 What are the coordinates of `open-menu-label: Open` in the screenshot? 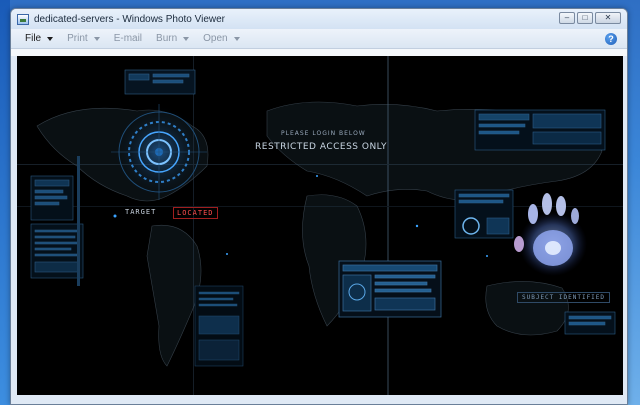 It's located at (215, 38).